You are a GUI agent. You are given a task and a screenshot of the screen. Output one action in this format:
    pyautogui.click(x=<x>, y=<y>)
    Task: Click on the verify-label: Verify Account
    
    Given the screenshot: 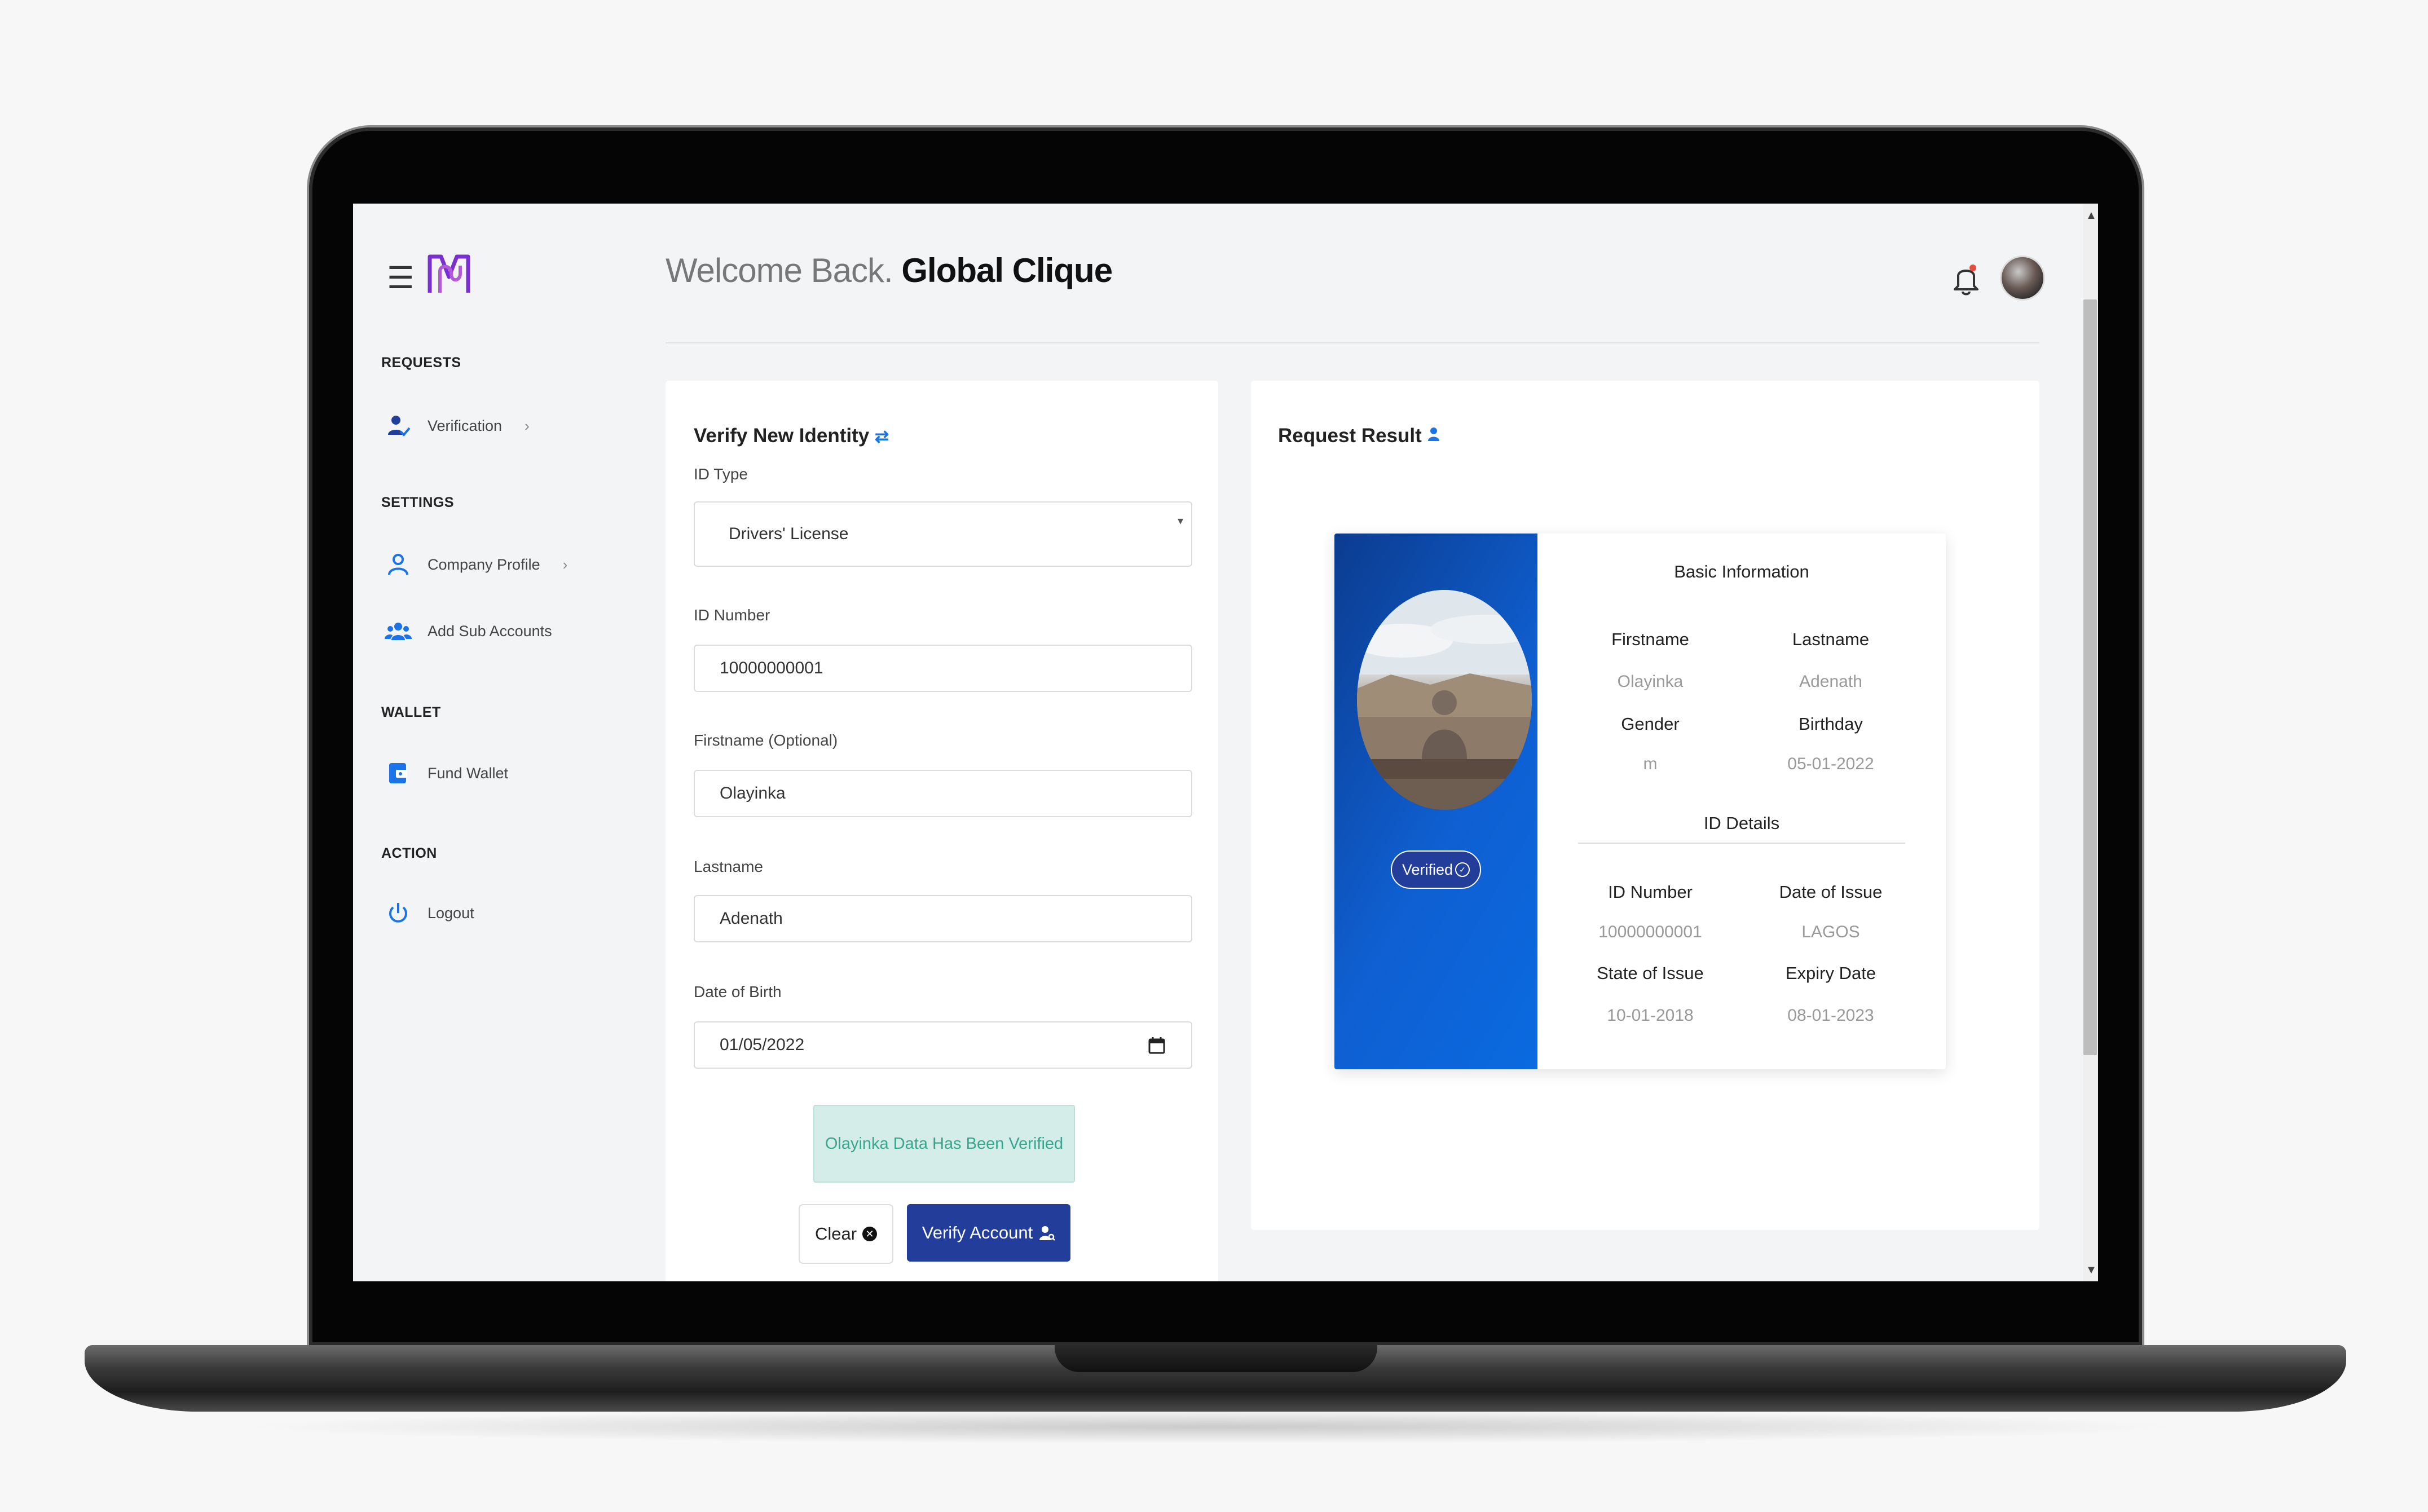 What is the action you would take?
    pyautogui.click(x=978, y=1232)
    